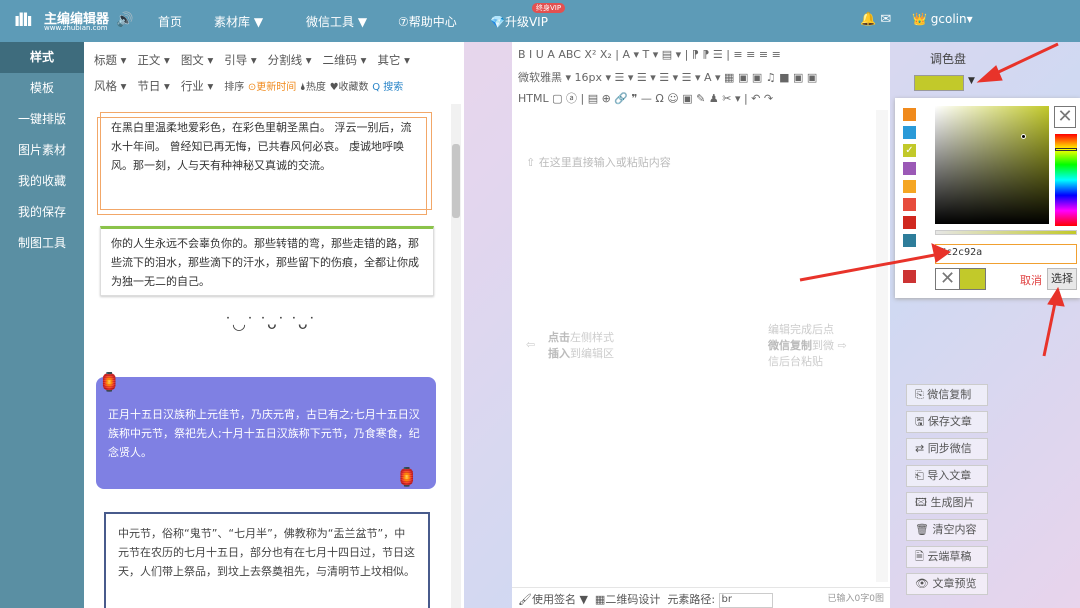 The image size is (1080, 608). I want to click on color-picker-popup: ✓ ✕ #c2c92a ✕ 取消 选择, so click(987, 198).